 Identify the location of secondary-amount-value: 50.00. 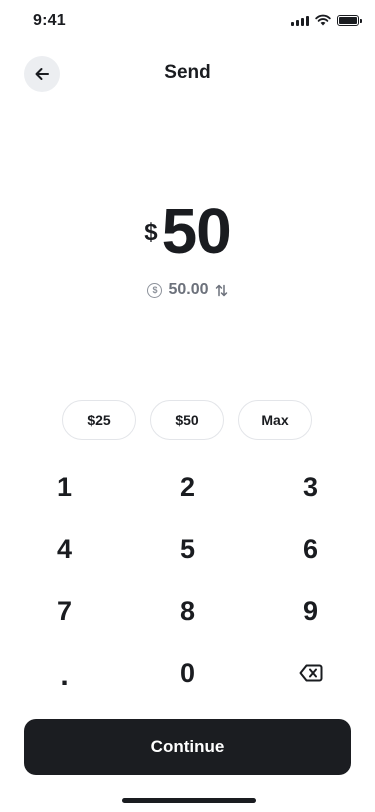
(188, 289).